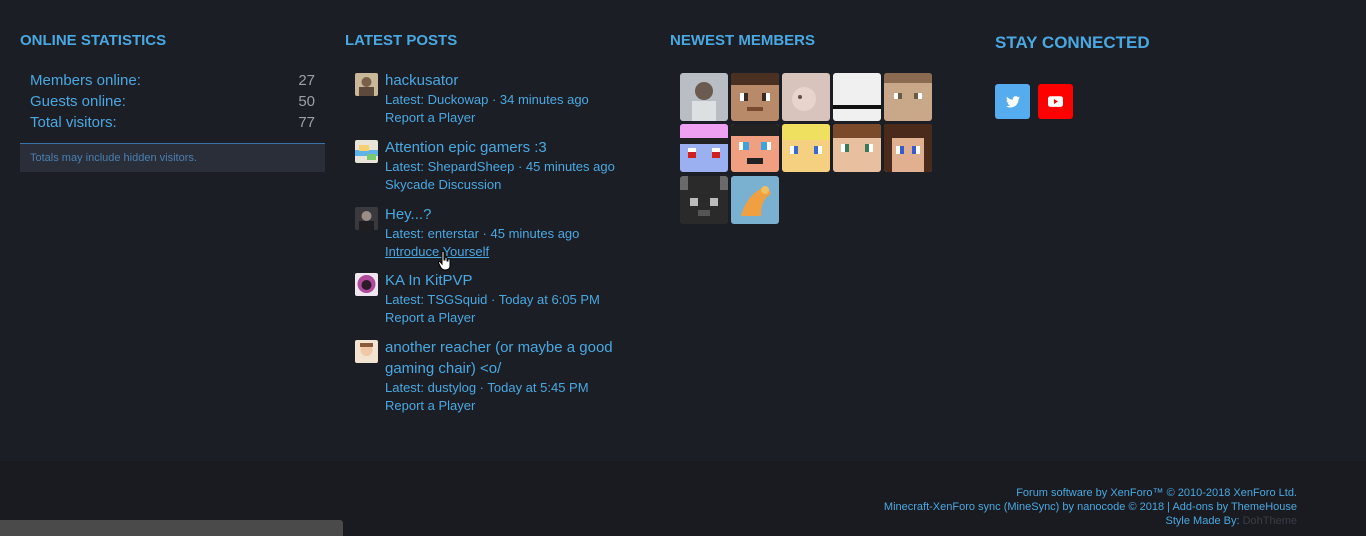  What do you see at coordinates (85, 80) in the screenshot?
I see `stat-label: Members online:` at bounding box center [85, 80].